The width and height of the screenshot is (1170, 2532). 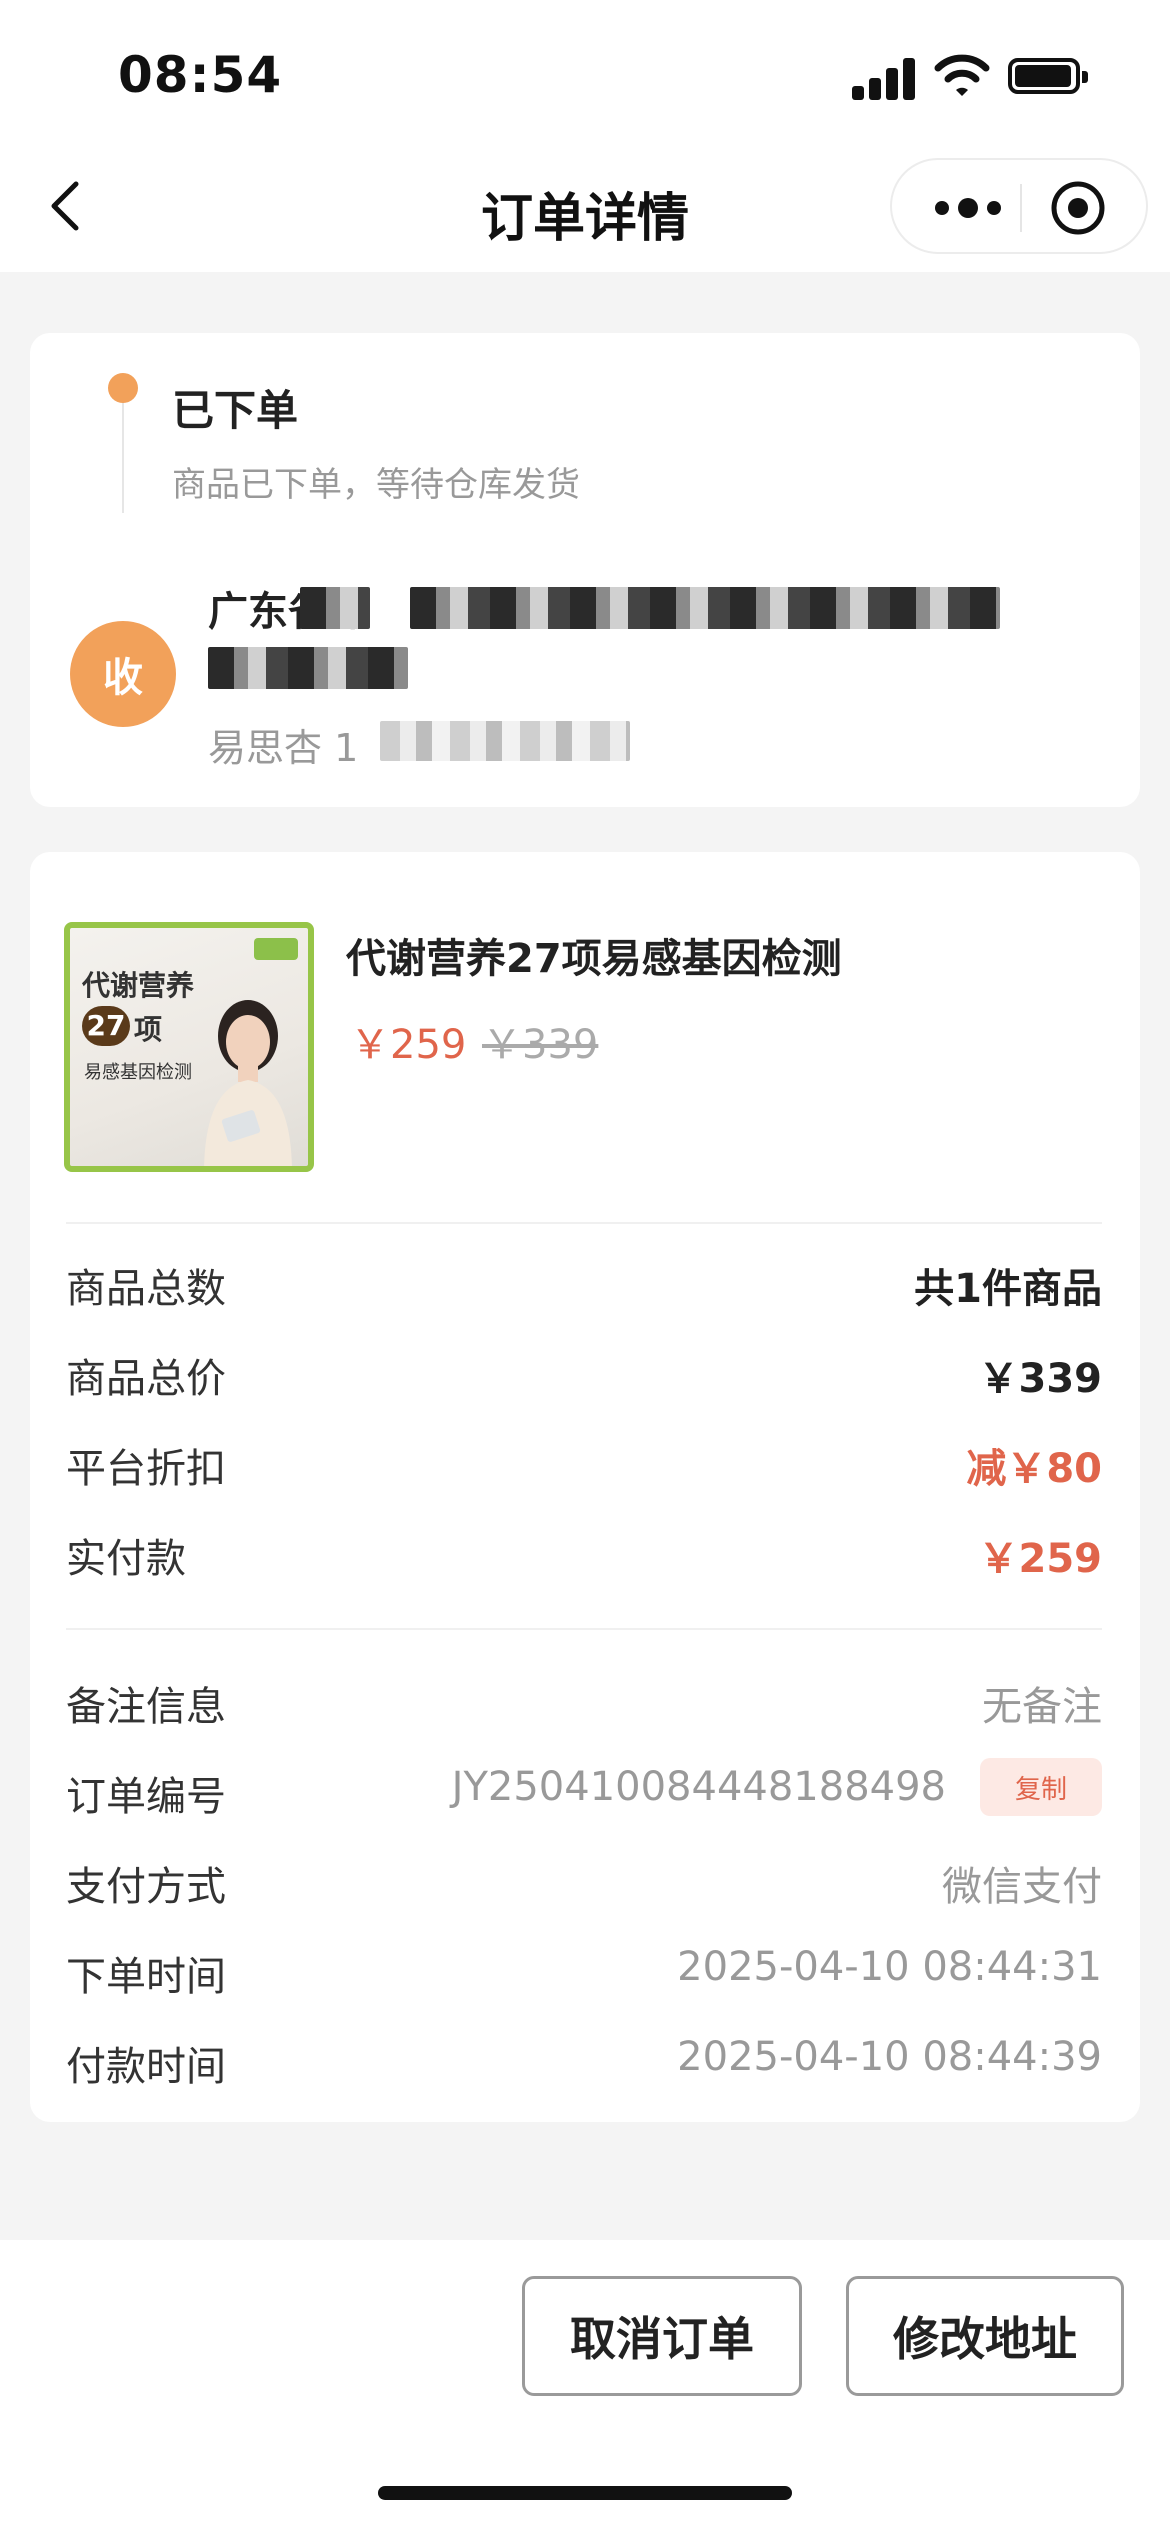 I want to click on detail-value: 2025-04-10 08:44:39, so click(x=889, y=2057).